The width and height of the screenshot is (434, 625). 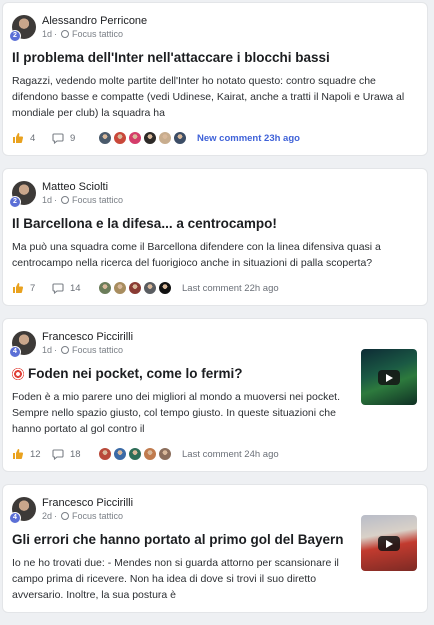 What do you see at coordinates (82, 187) in the screenshot?
I see `author-name: Matteo Sciolti` at bounding box center [82, 187].